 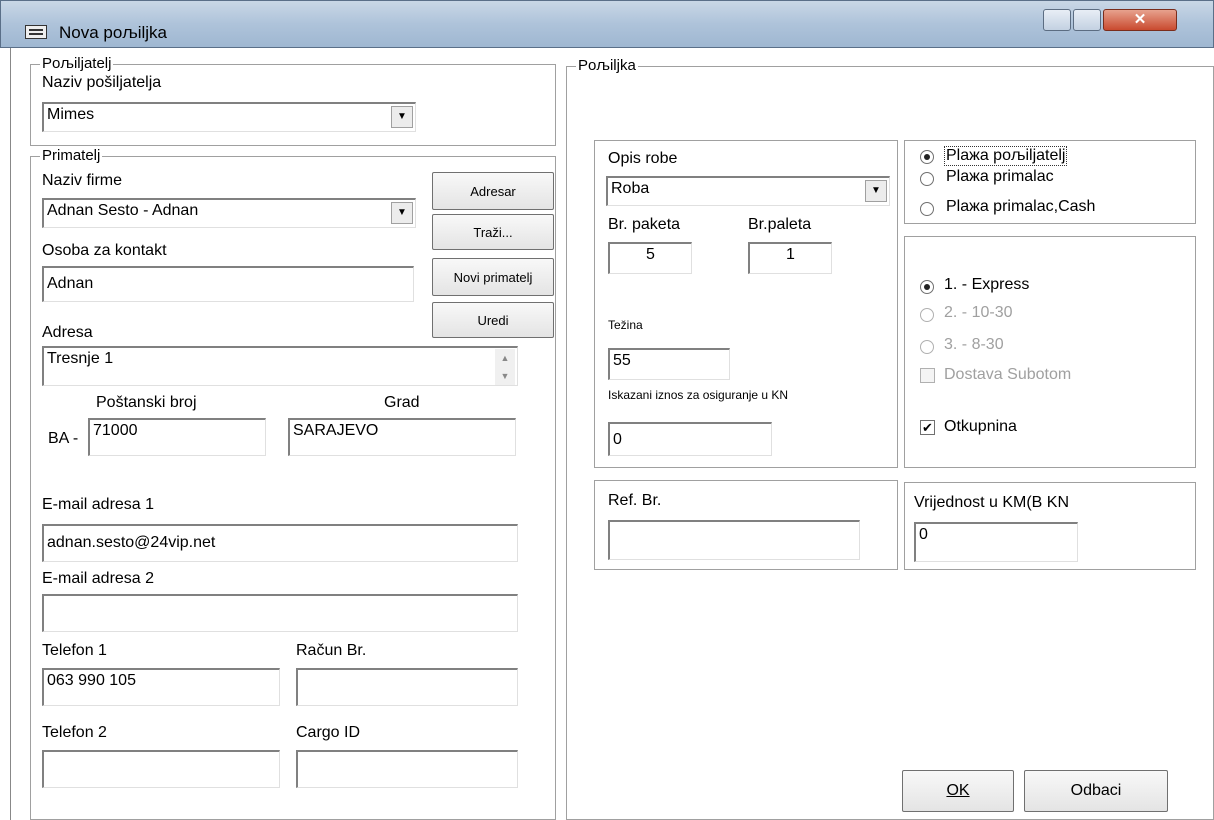 What do you see at coordinates (927, 179) in the screenshot?
I see `payment-recipient-radio` at bounding box center [927, 179].